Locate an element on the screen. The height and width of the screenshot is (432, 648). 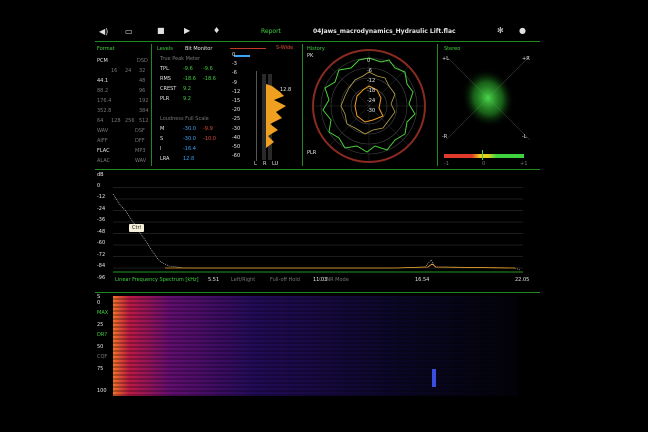
spectrum-y-tick: -24 is located at coordinates (101, 208).